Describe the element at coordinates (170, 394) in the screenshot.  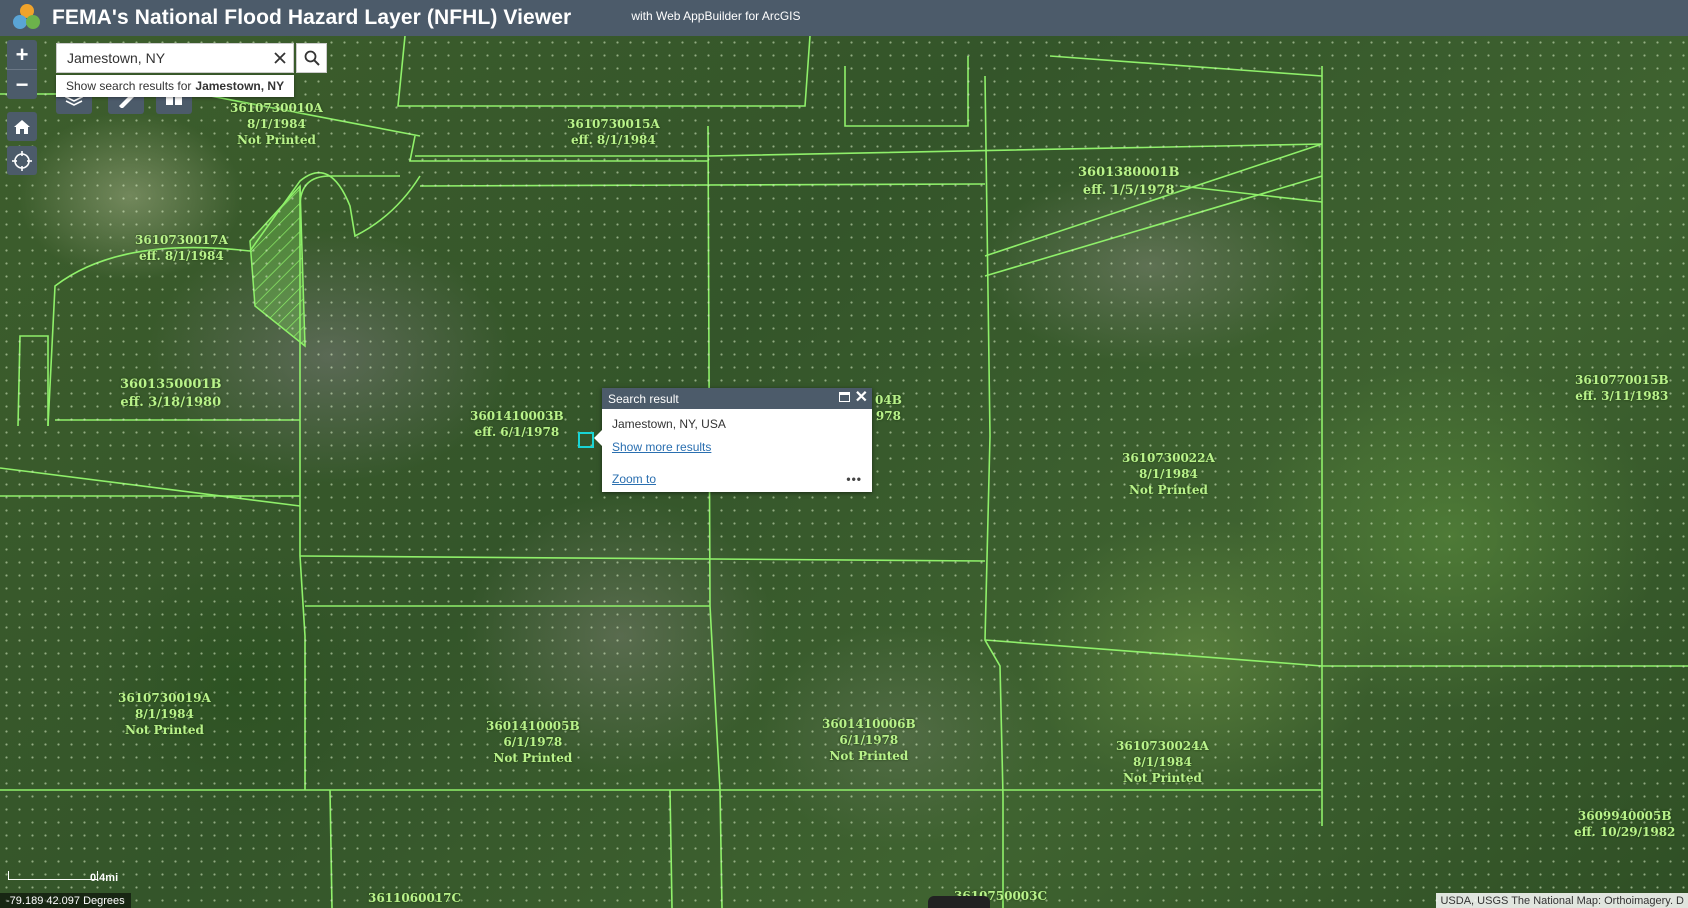
I see `panel-label: 3601350001B eff. 3/18/1980` at that location.